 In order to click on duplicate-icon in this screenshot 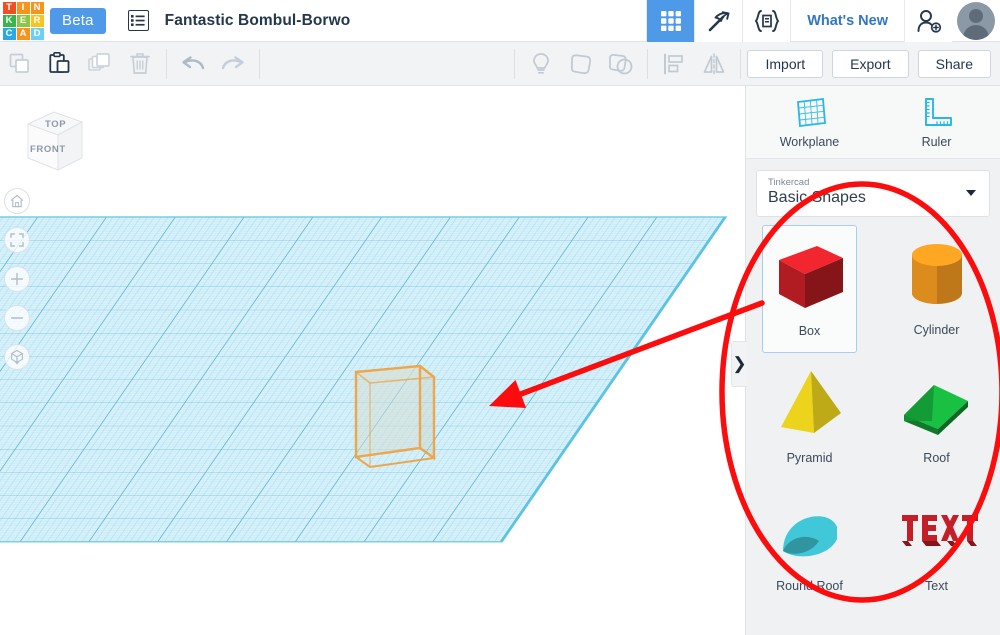, I will do `click(100, 64)`.